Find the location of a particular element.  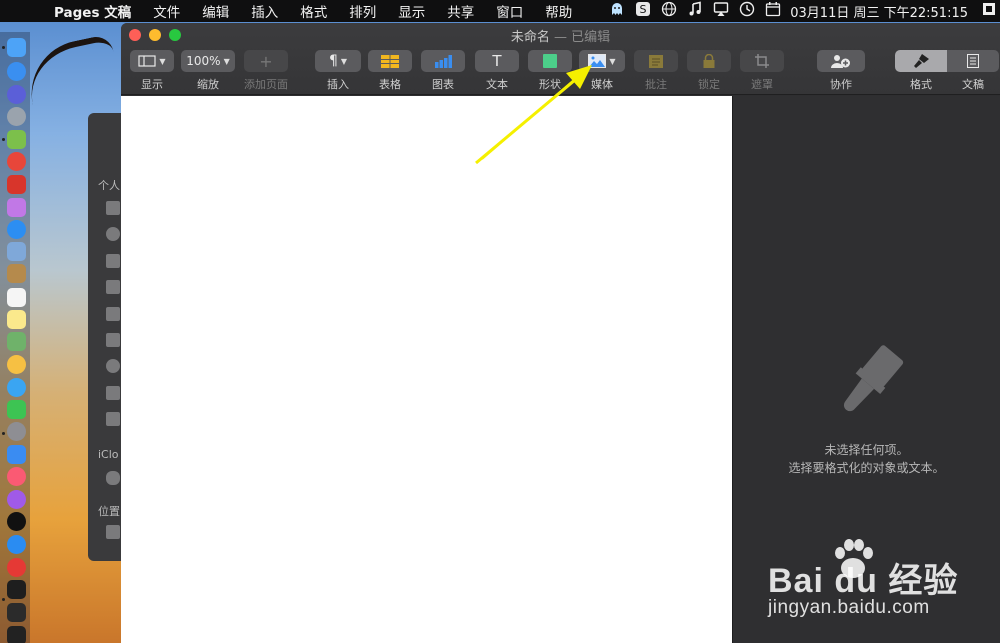

finder-section-icloud: iClo is located at coordinates (108, 454).